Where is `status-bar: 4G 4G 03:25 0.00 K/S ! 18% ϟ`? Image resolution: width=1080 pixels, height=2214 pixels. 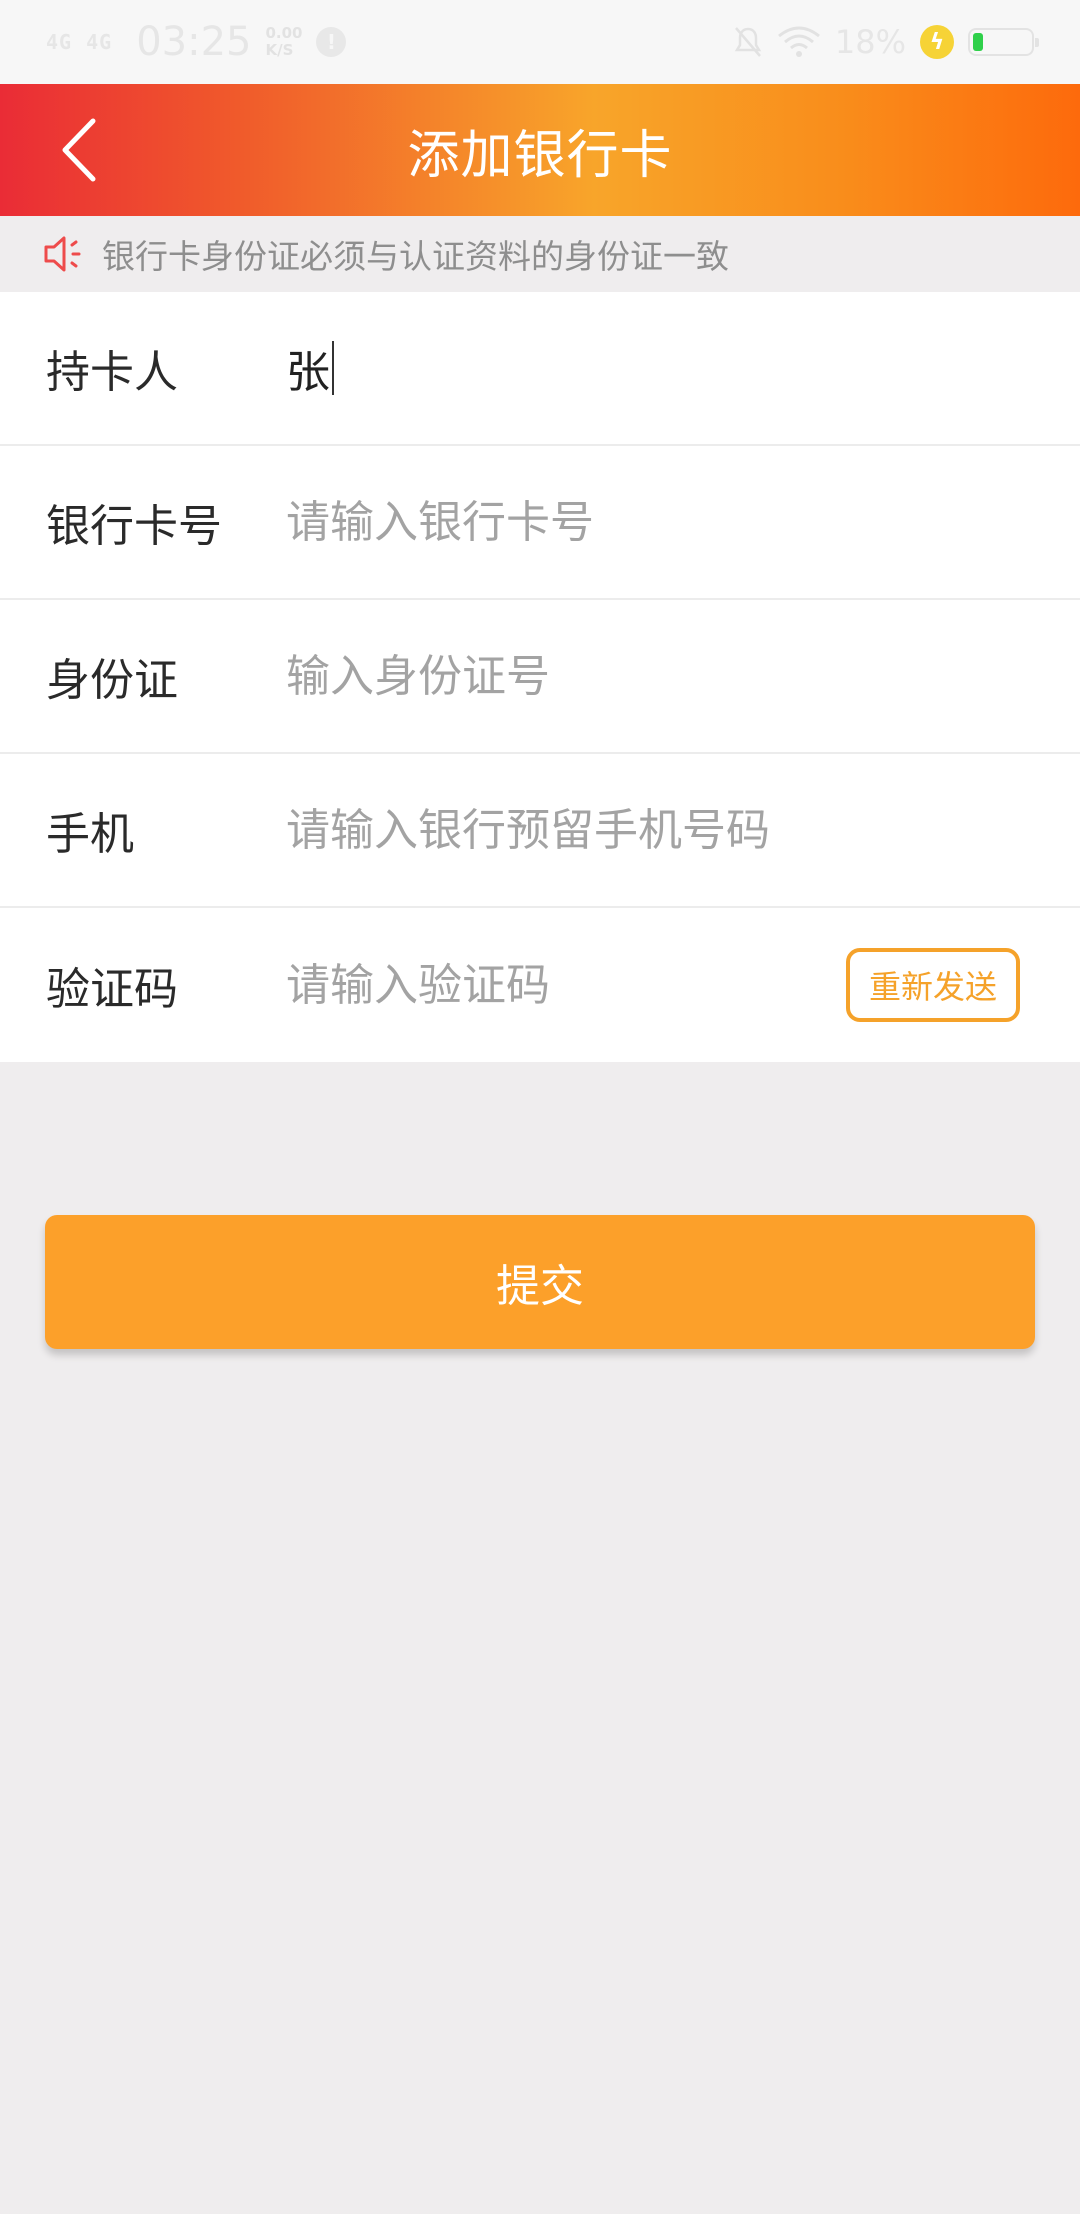 status-bar: 4G 4G 03:25 0.00 K/S ! 18% ϟ is located at coordinates (540, 42).